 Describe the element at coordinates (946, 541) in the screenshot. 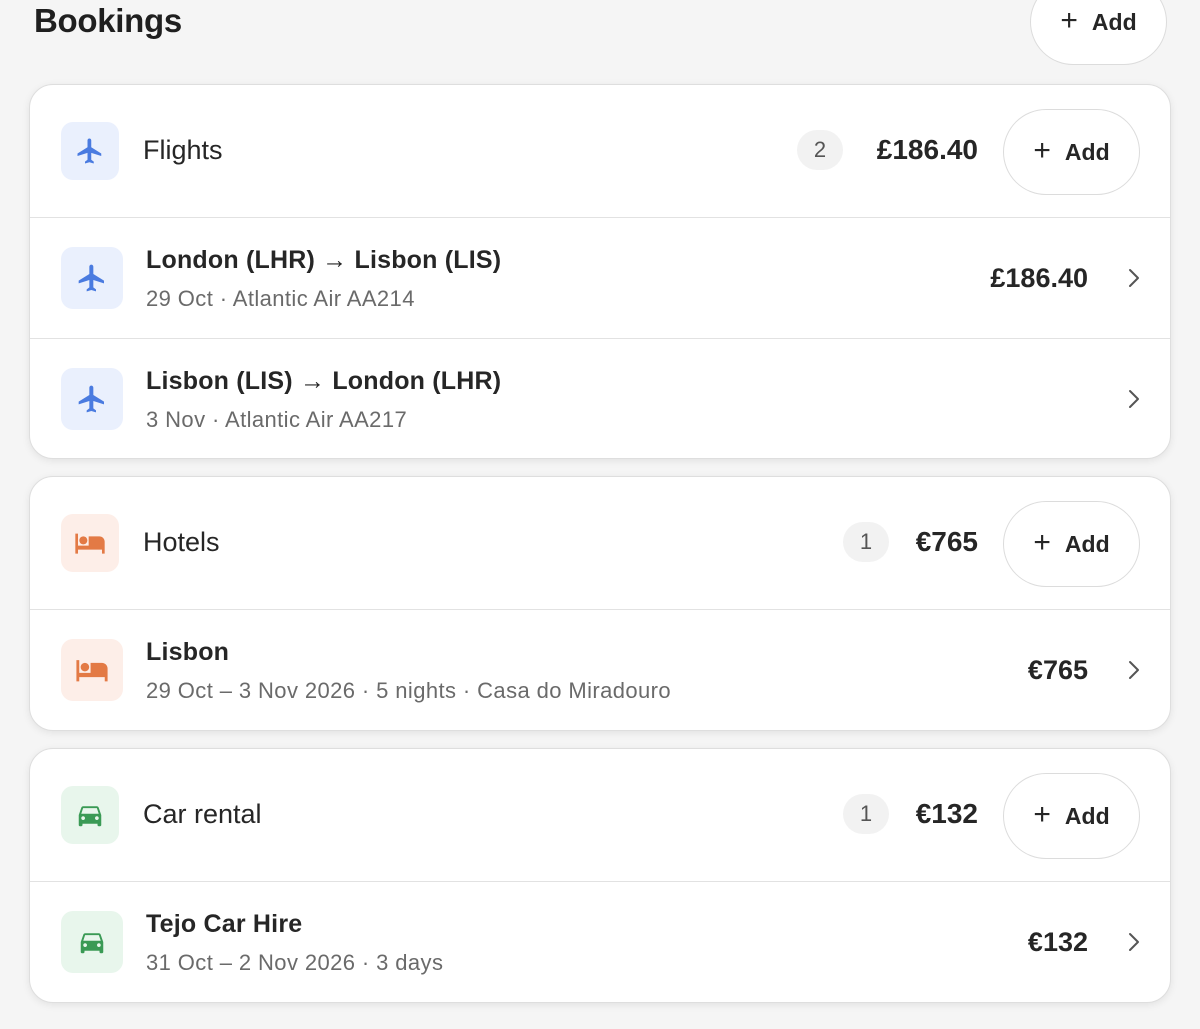

I see `section-total-hotels: €765` at that location.